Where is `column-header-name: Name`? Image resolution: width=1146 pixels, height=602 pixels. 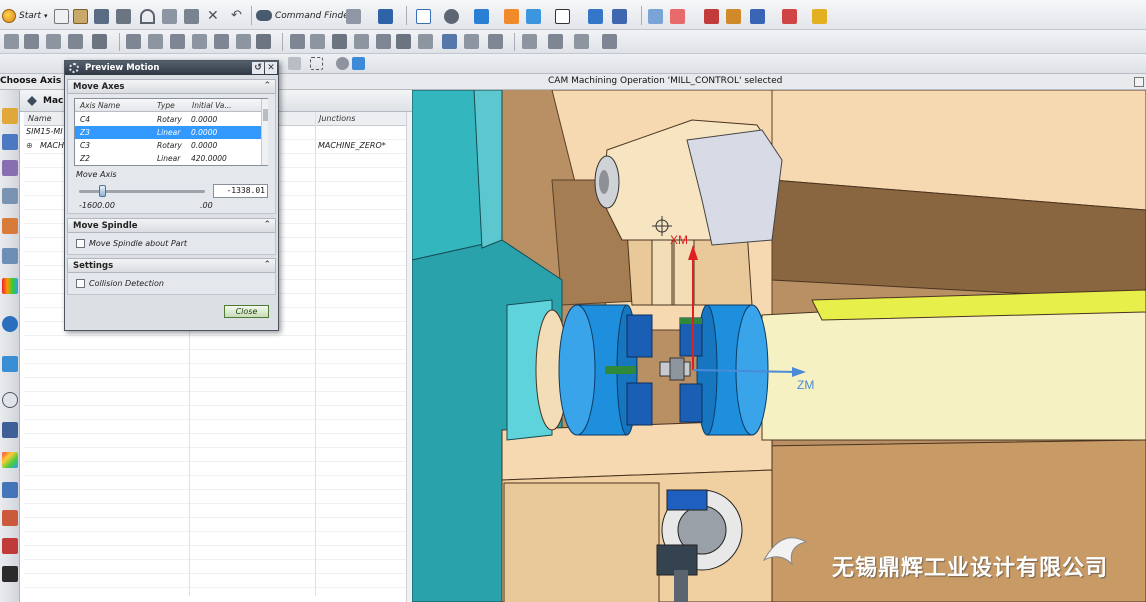
column-header-name: Name is located at coordinates (40, 118).